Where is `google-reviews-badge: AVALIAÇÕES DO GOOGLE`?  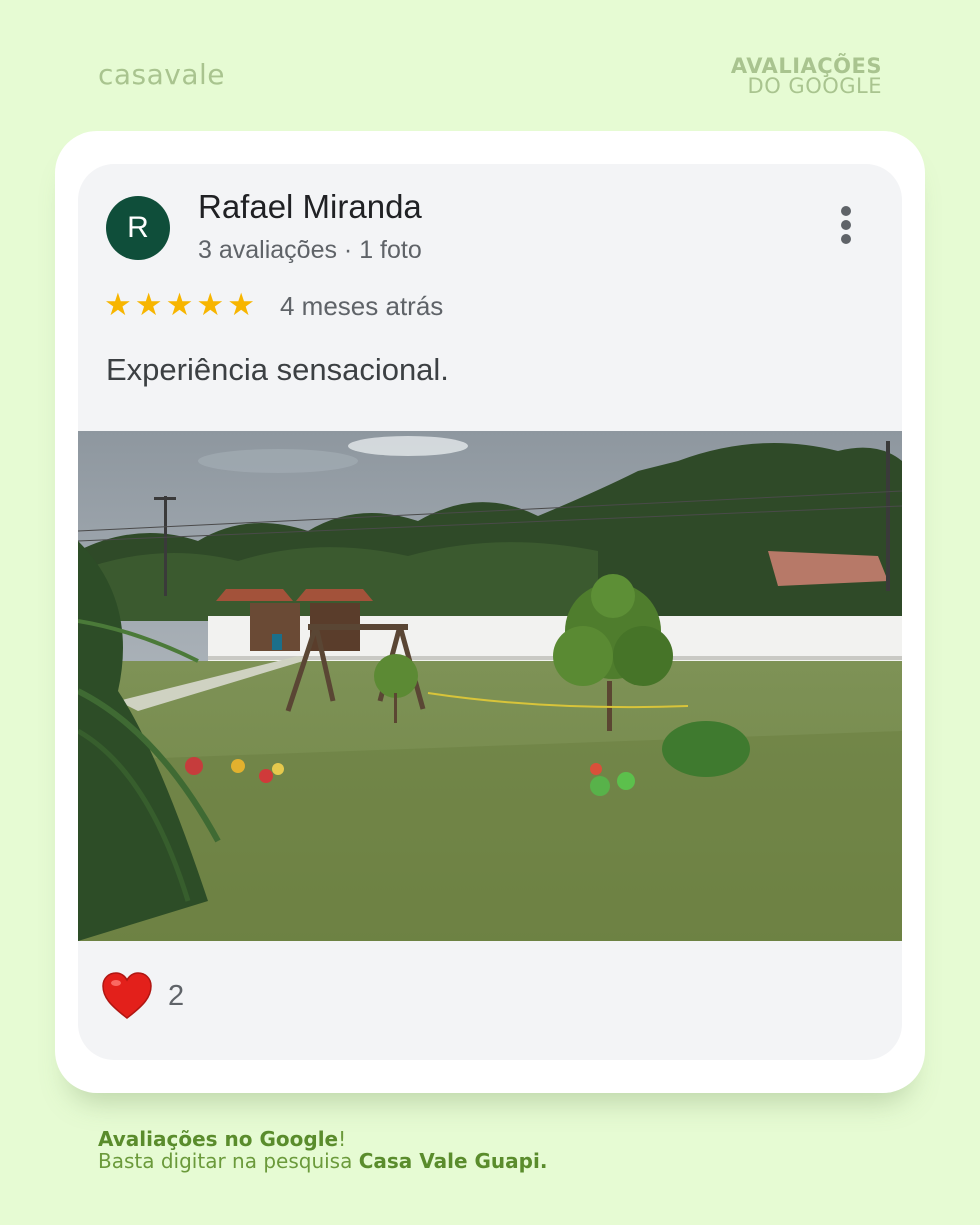 google-reviews-badge: AVALIAÇÕES DO GOOGLE is located at coordinates (806, 76).